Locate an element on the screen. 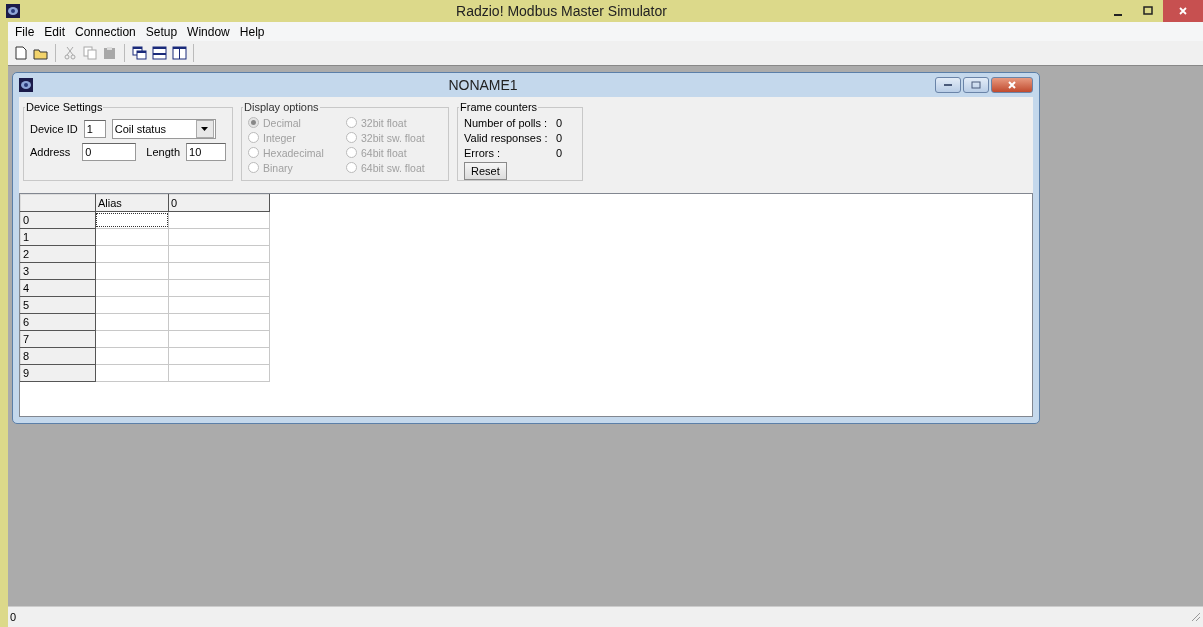 Image resolution: width=1203 pixels, height=627 pixels. menu-item: Setup is located at coordinates (161, 31).